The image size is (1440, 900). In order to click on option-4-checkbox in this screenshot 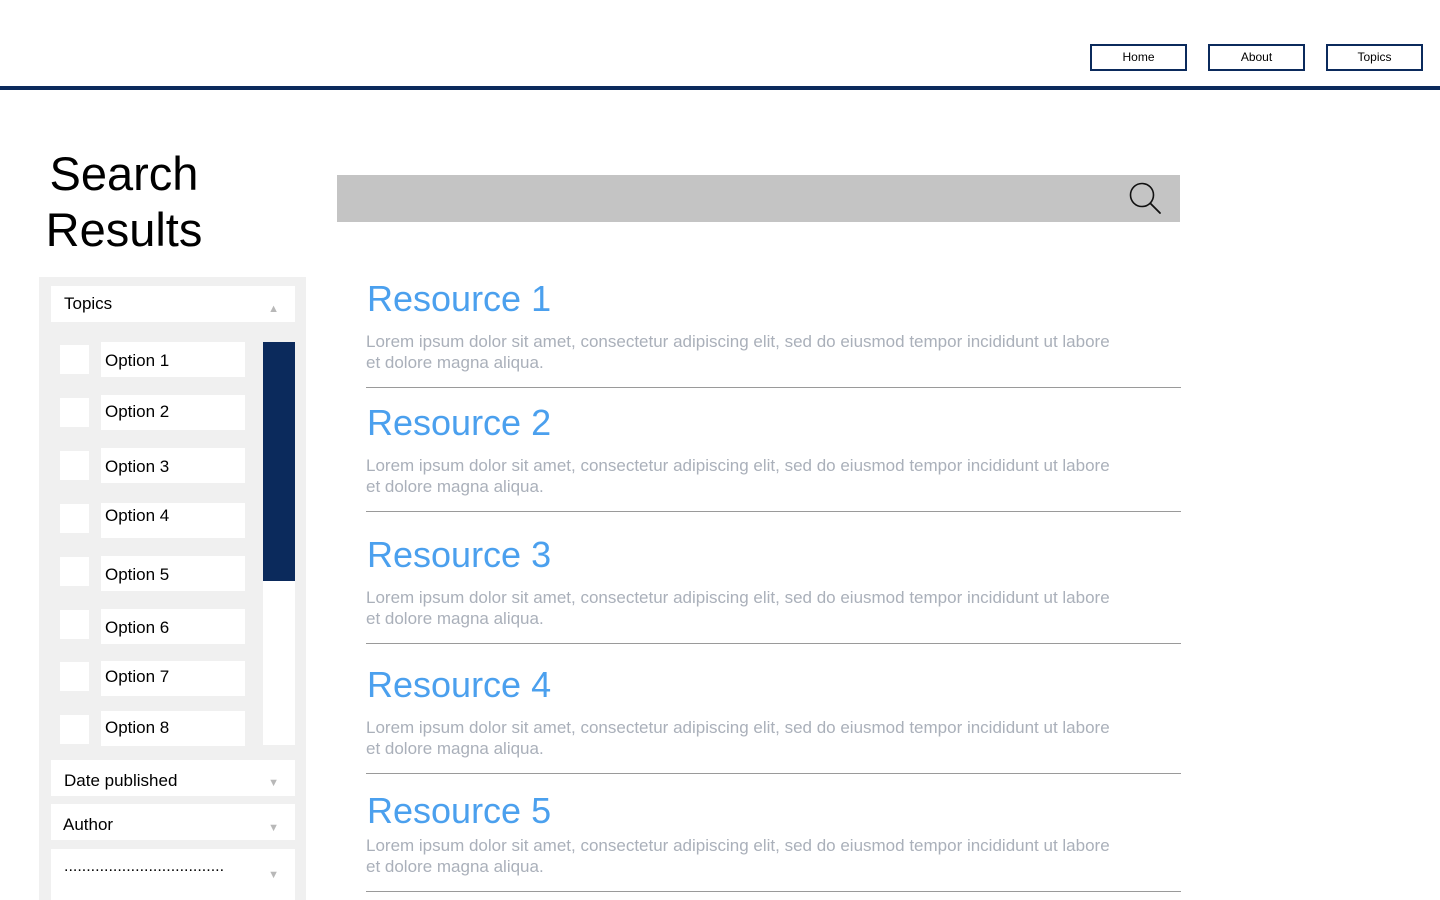, I will do `click(74, 518)`.